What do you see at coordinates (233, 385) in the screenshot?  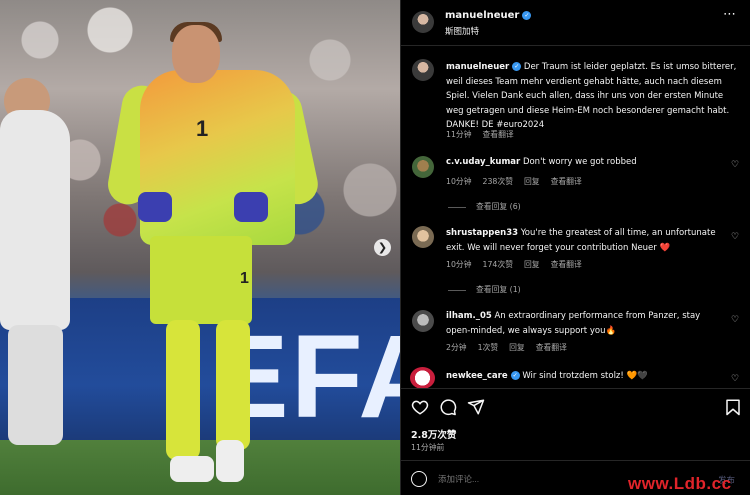 I see `keeper-leg-right` at bounding box center [233, 385].